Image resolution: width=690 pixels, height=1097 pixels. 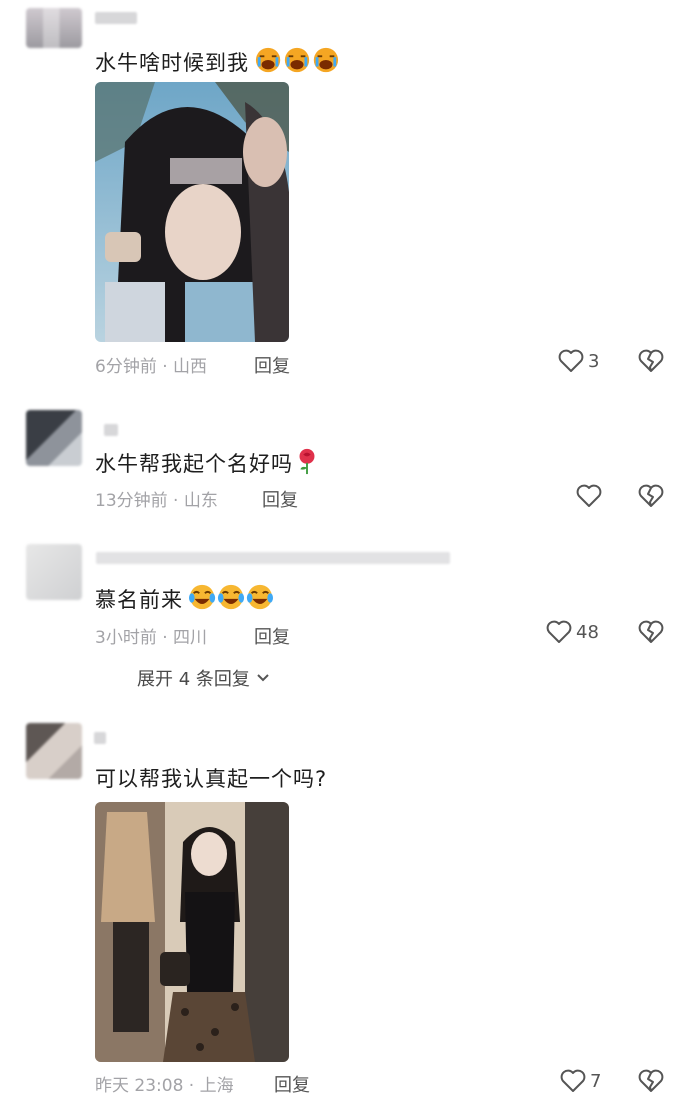 What do you see at coordinates (297, 60) in the screenshot?
I see `crying-face-emoji` at bounding box center [297, 60].